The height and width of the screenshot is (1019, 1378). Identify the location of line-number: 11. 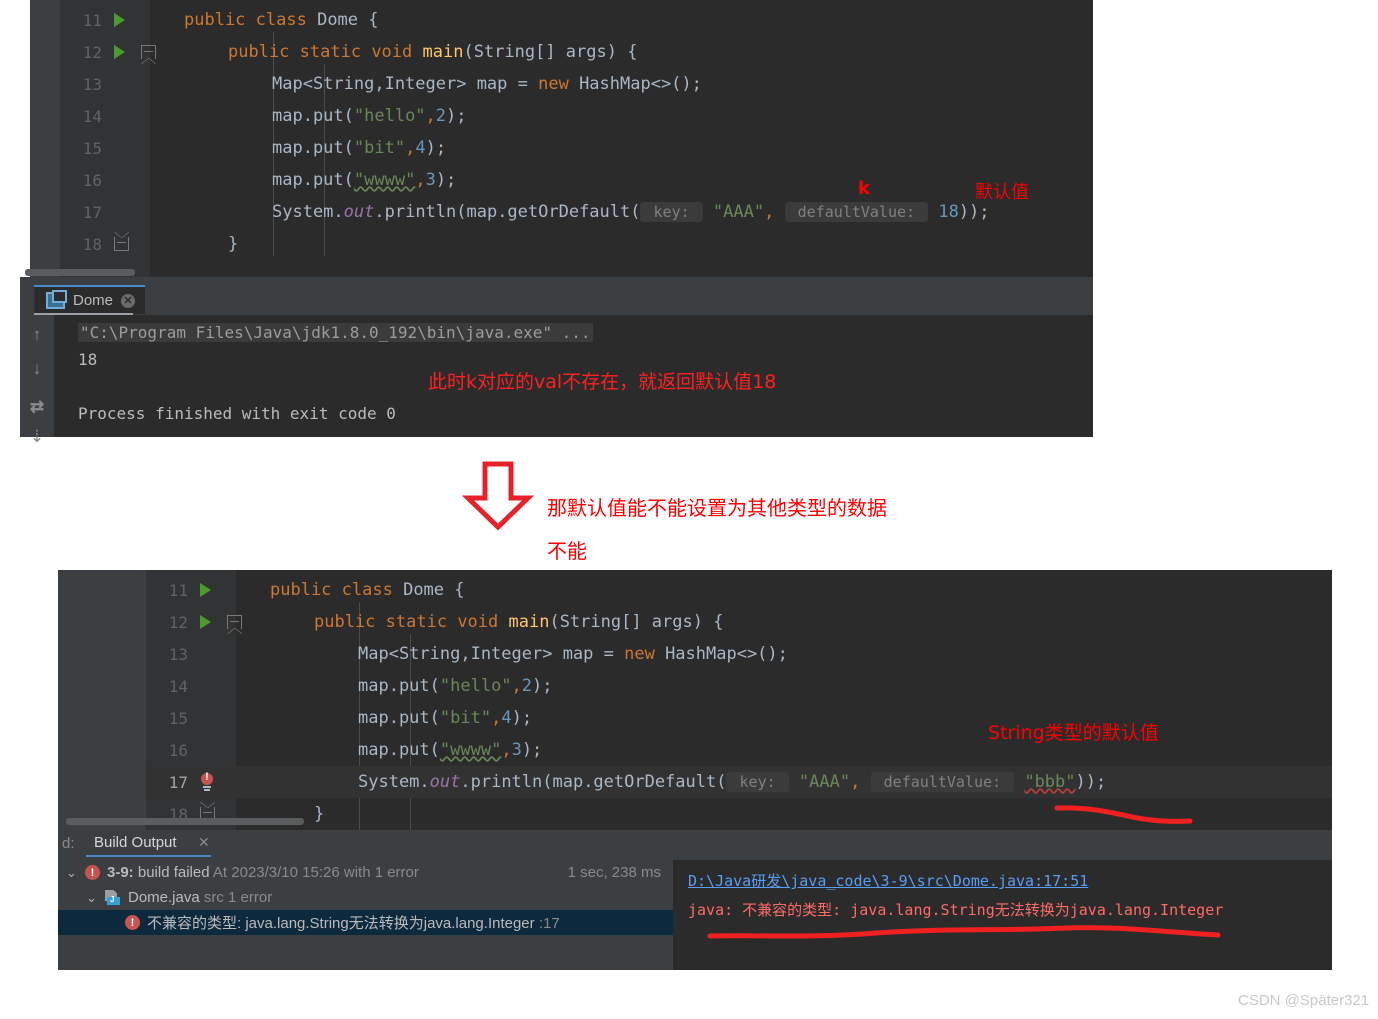
(178, 590).